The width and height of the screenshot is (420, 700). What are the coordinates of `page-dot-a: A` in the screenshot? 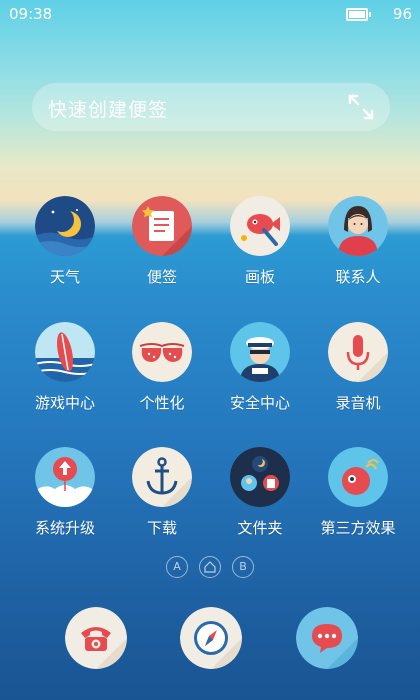 It's located at (177, 567).